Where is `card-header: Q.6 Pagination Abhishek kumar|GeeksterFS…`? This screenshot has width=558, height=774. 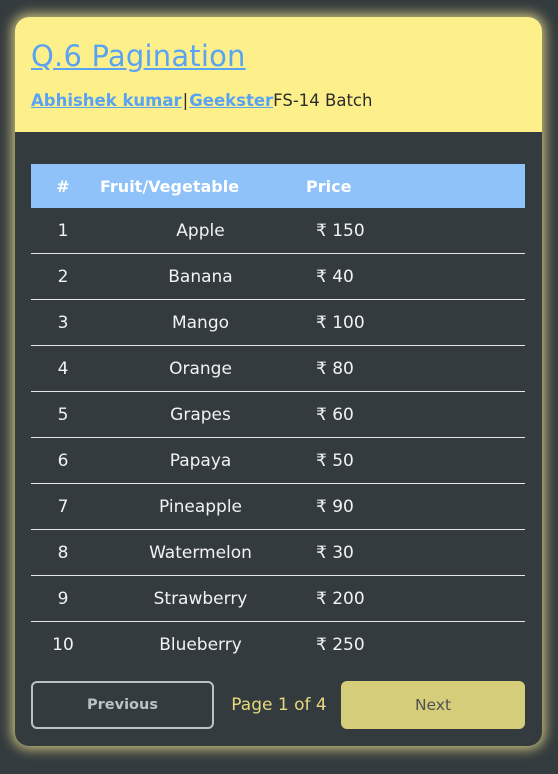 card-header: Q.6 Pagination Abhishek kumar|GeeksterFS… is located at coordinates (278, 74).